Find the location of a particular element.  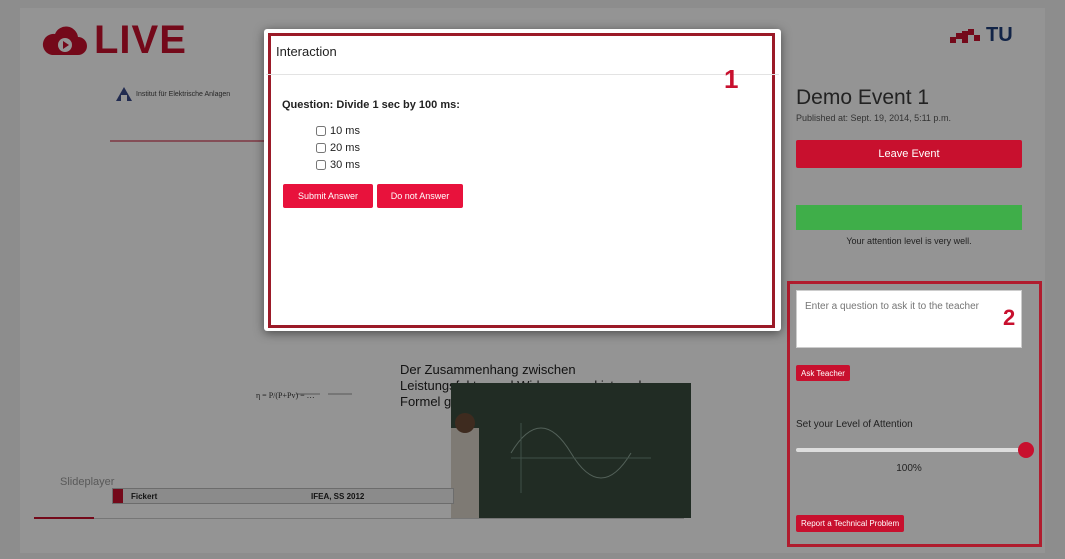

do-not-answer-button: Do not Answer is located at coordinates (420, 196).